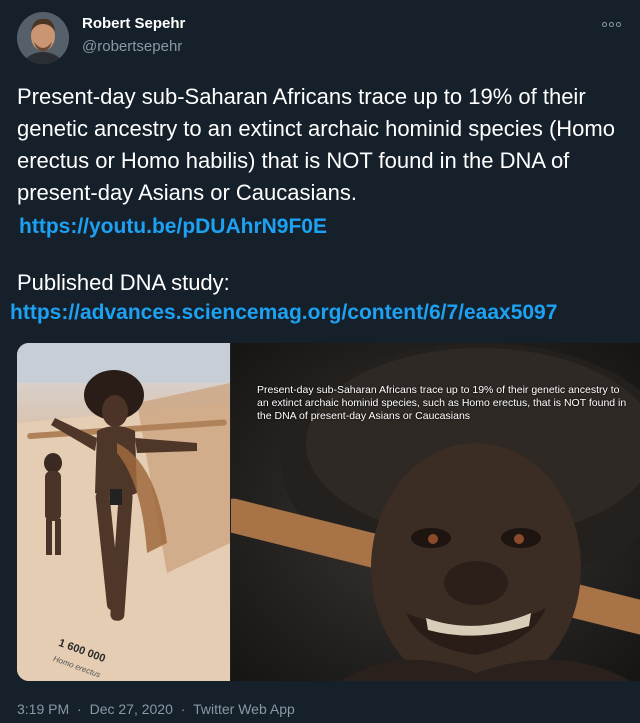 The image size is (640, 723). I want to click on more-options-button, so click(611, 24).